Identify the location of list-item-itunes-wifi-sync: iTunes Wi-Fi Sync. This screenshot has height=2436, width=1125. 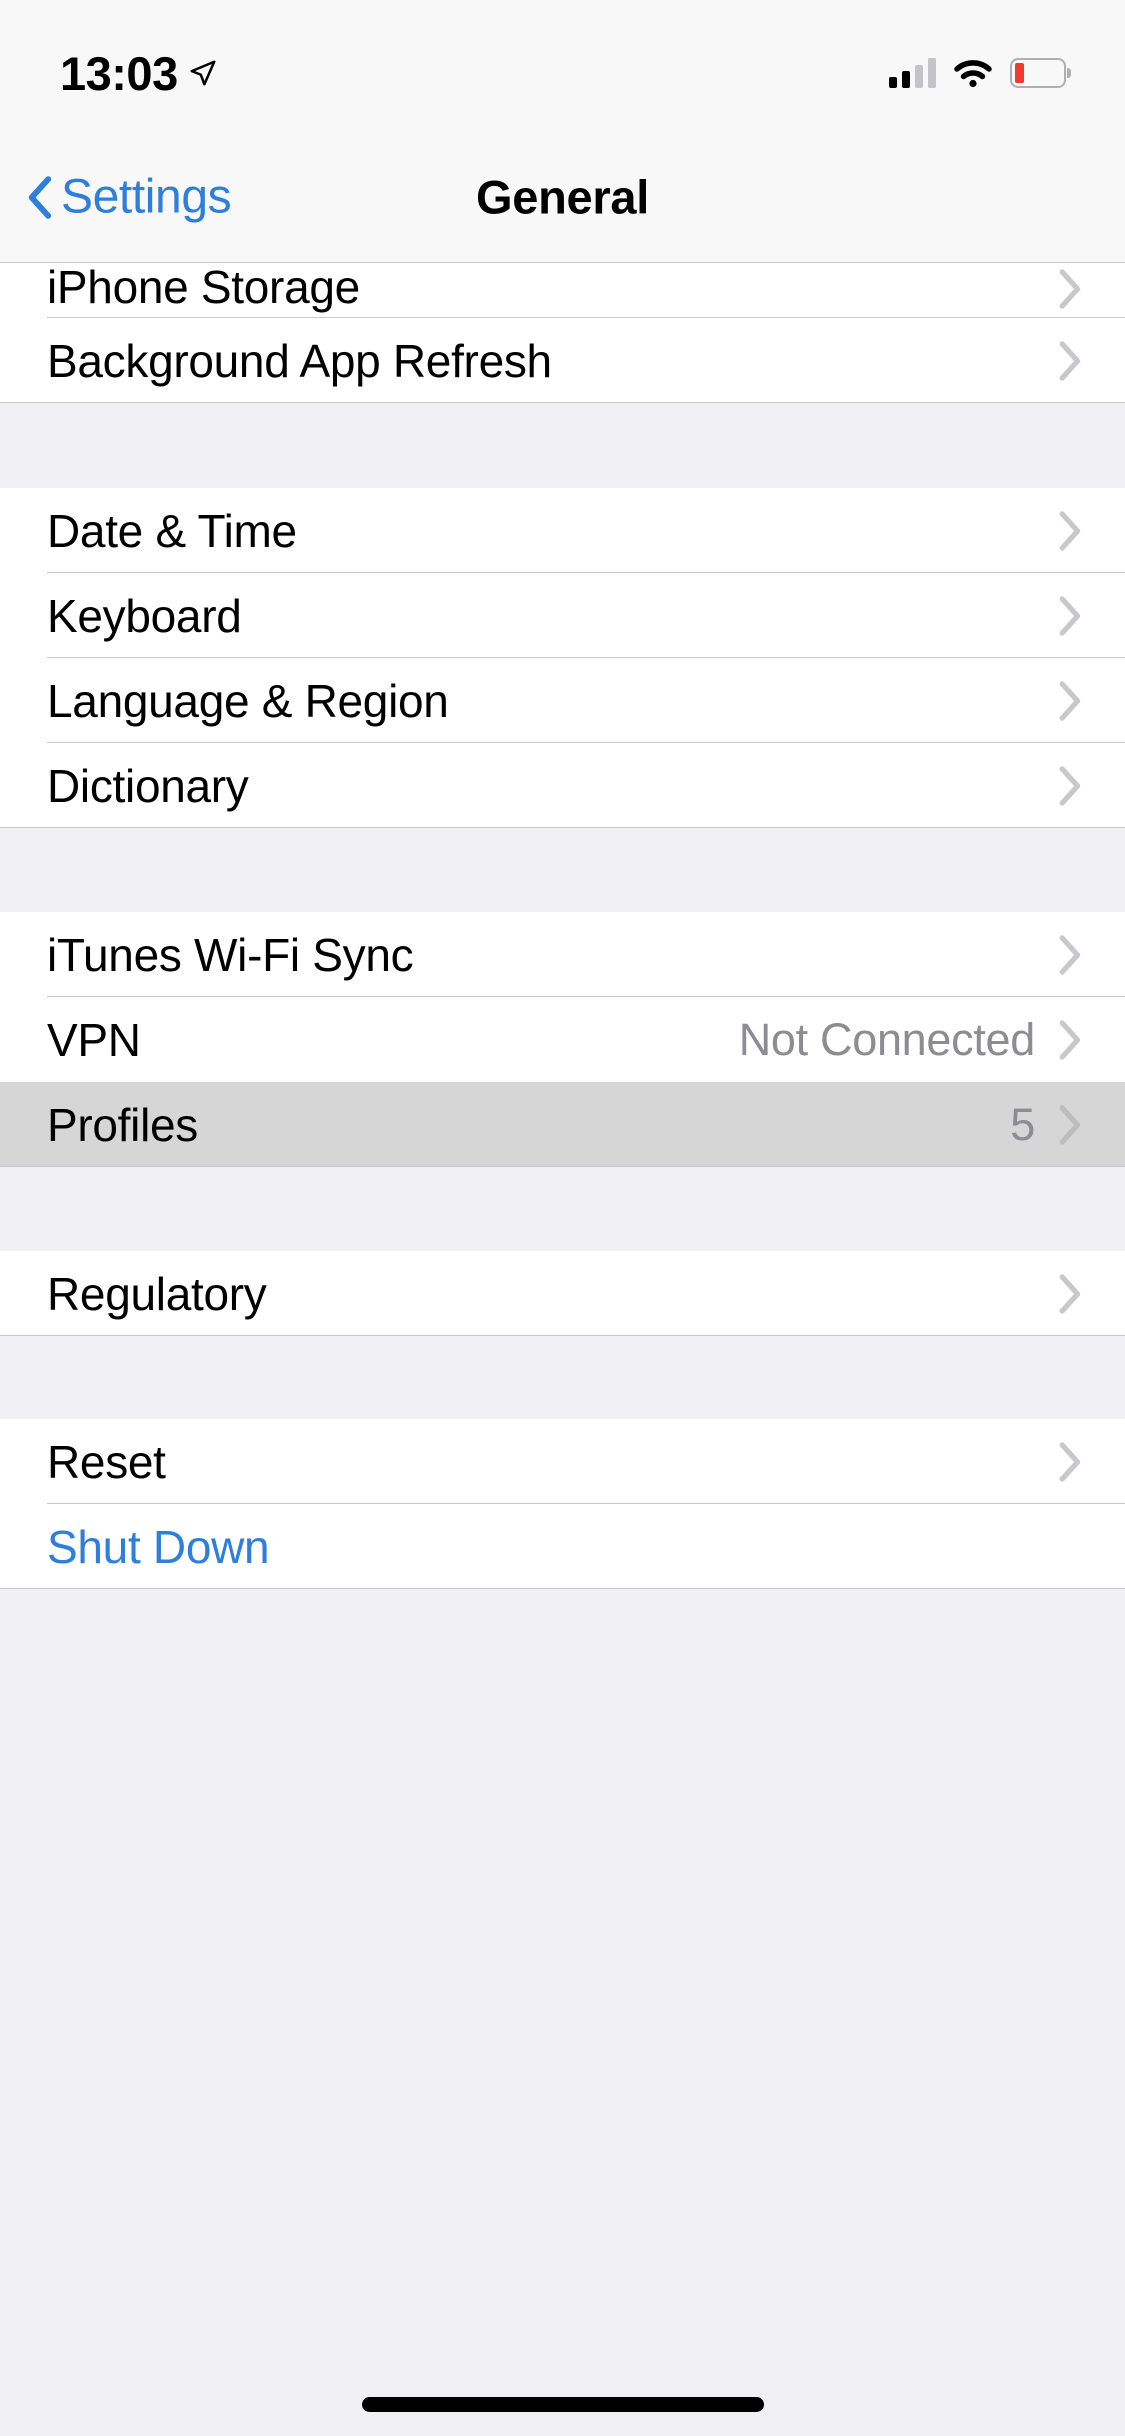
(562, 954).